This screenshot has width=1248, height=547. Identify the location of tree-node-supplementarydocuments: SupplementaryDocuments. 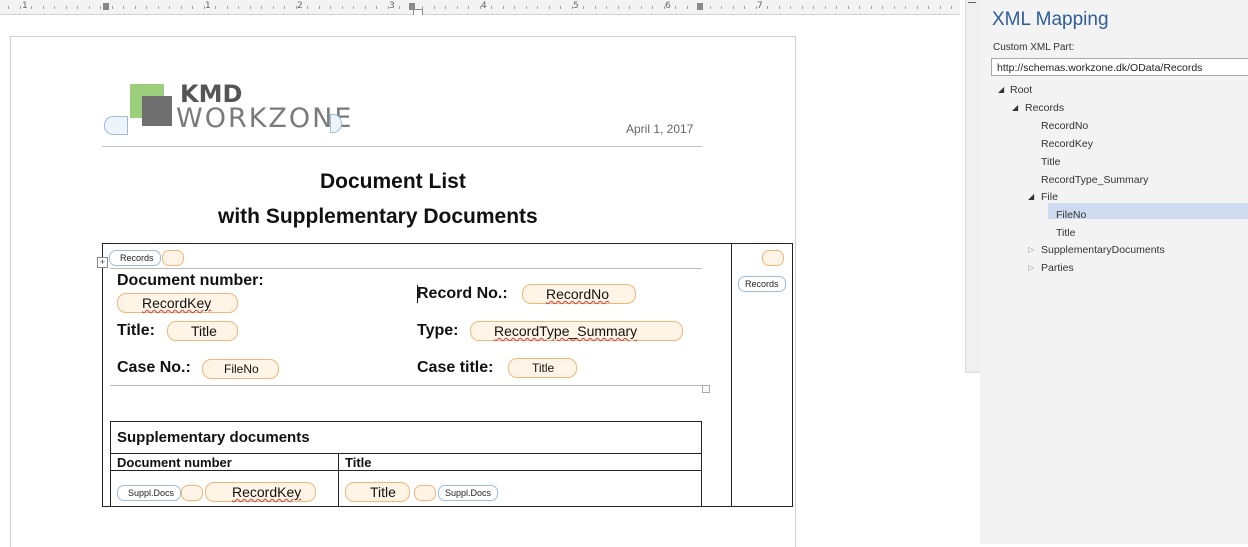
(1103, 250).